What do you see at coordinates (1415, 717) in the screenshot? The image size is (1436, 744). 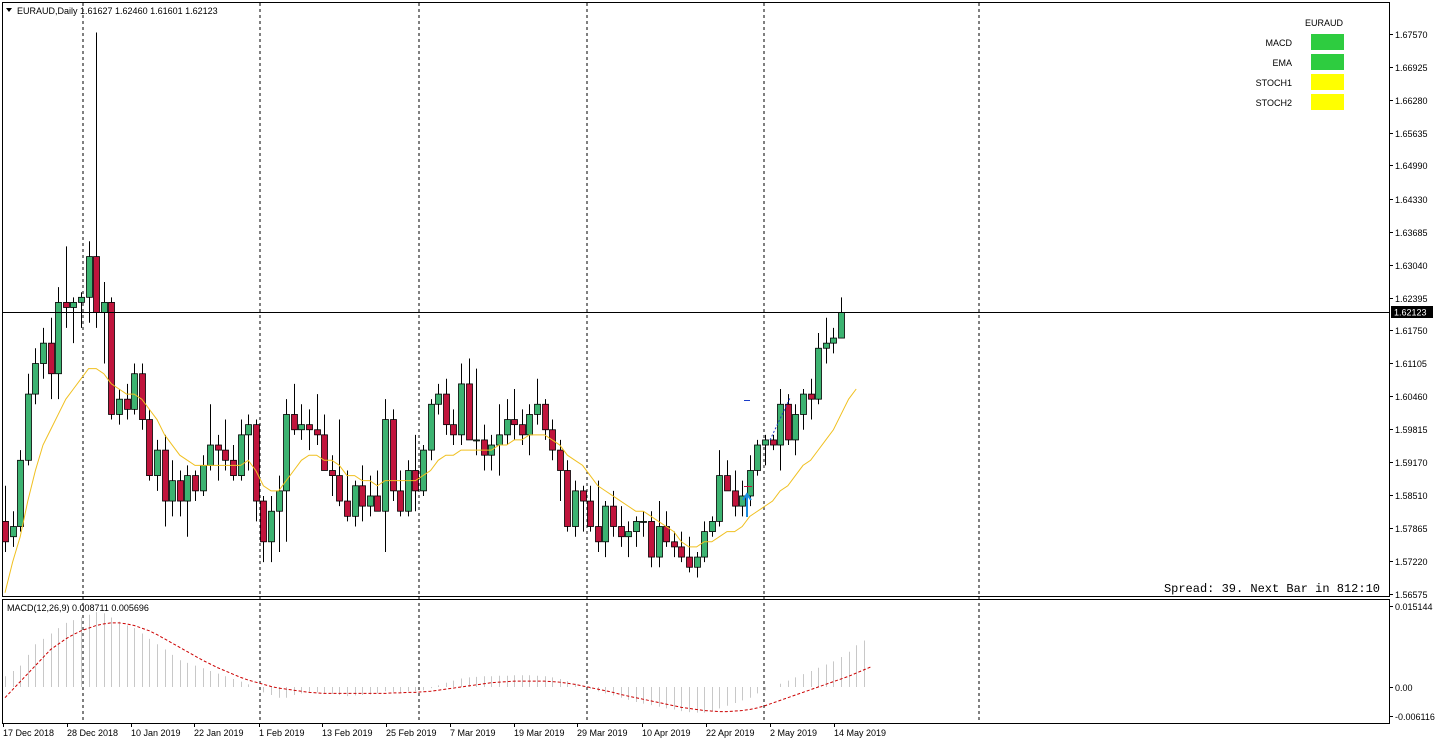 I see `macd-tick-label-bottom: -0.006116` at bounding box center [1415, 717].